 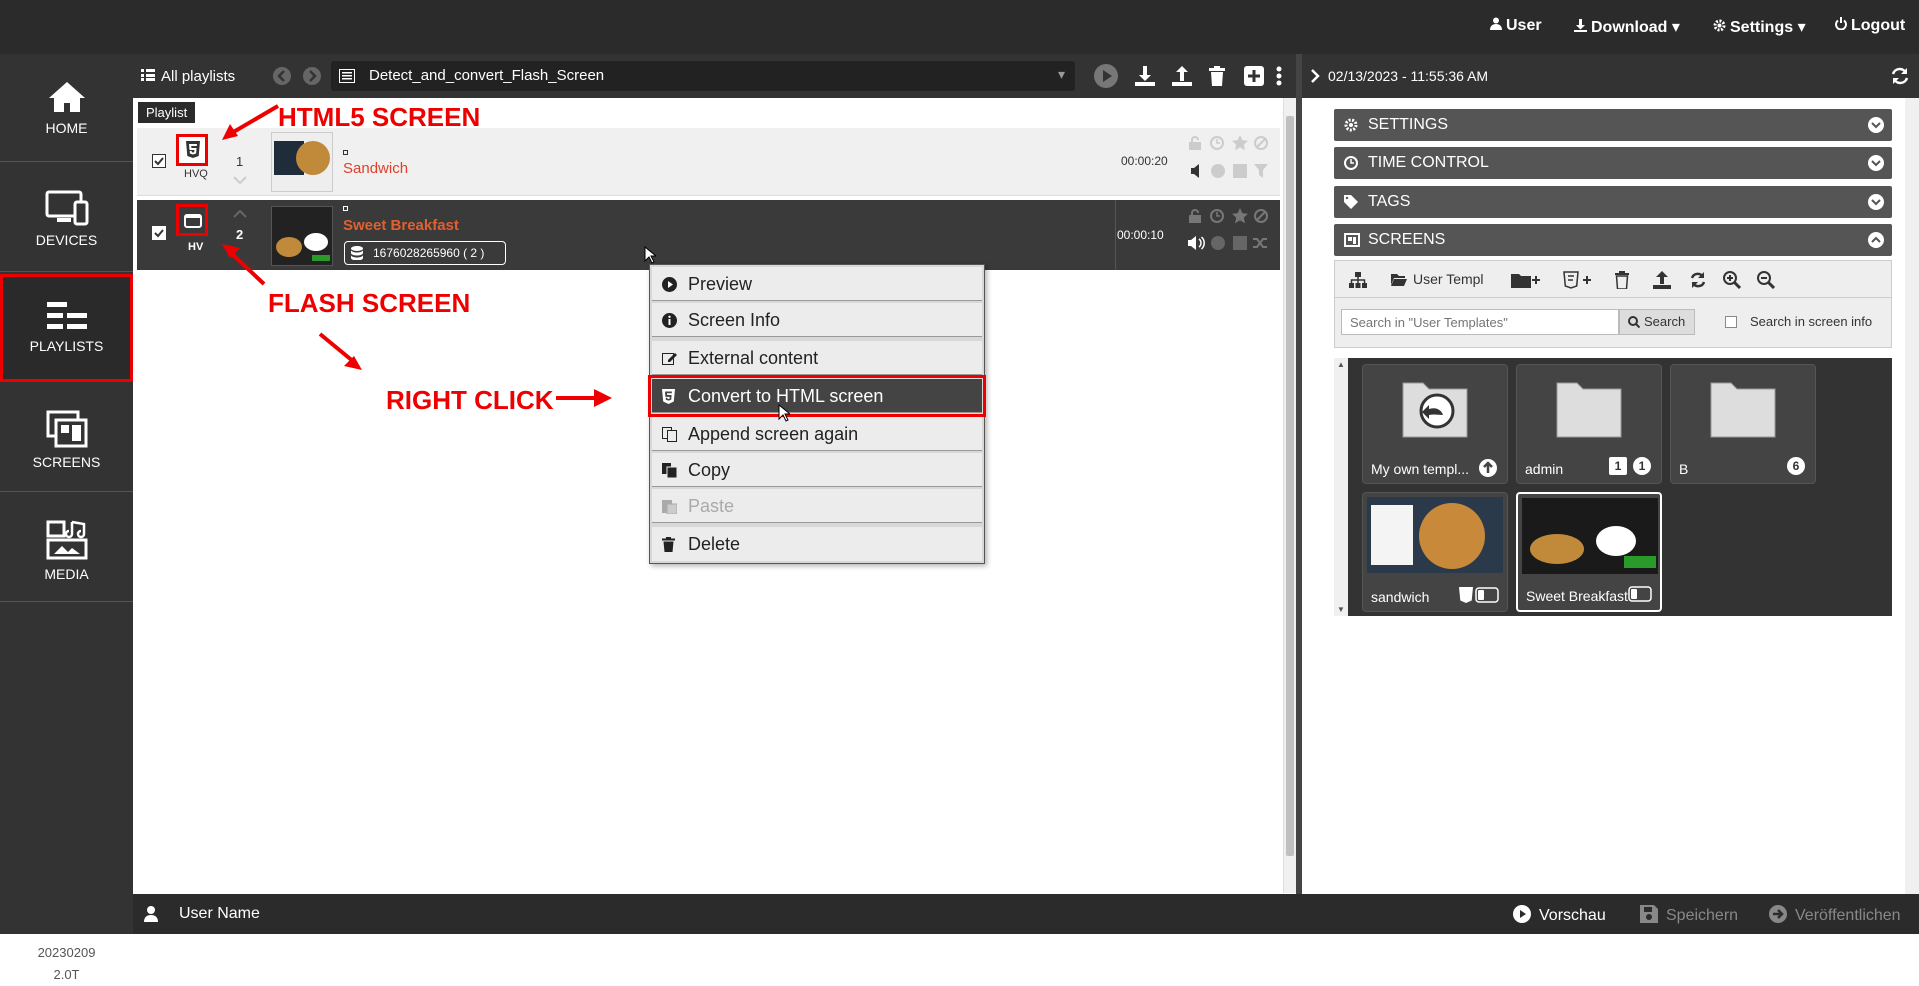 What do you see at coordinates (1766, 280) in the screenshot?
I see `zoom-out-icon` at bounding box center [1766, 280].